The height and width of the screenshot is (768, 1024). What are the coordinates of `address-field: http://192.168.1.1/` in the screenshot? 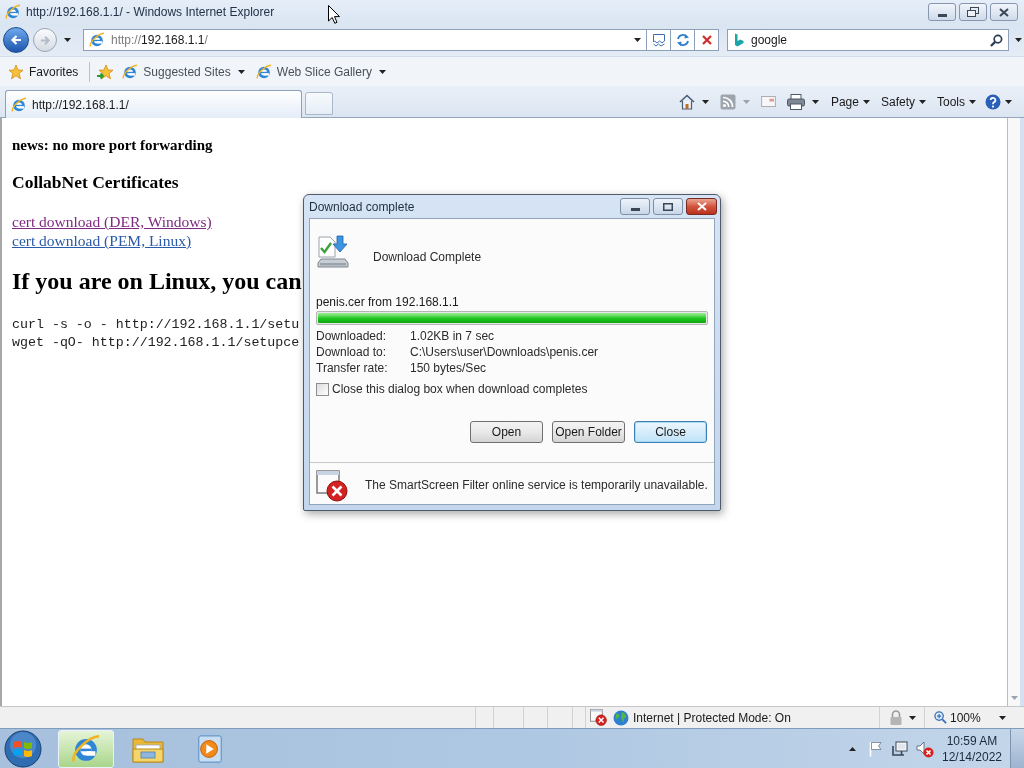 It's located at (365, 40).